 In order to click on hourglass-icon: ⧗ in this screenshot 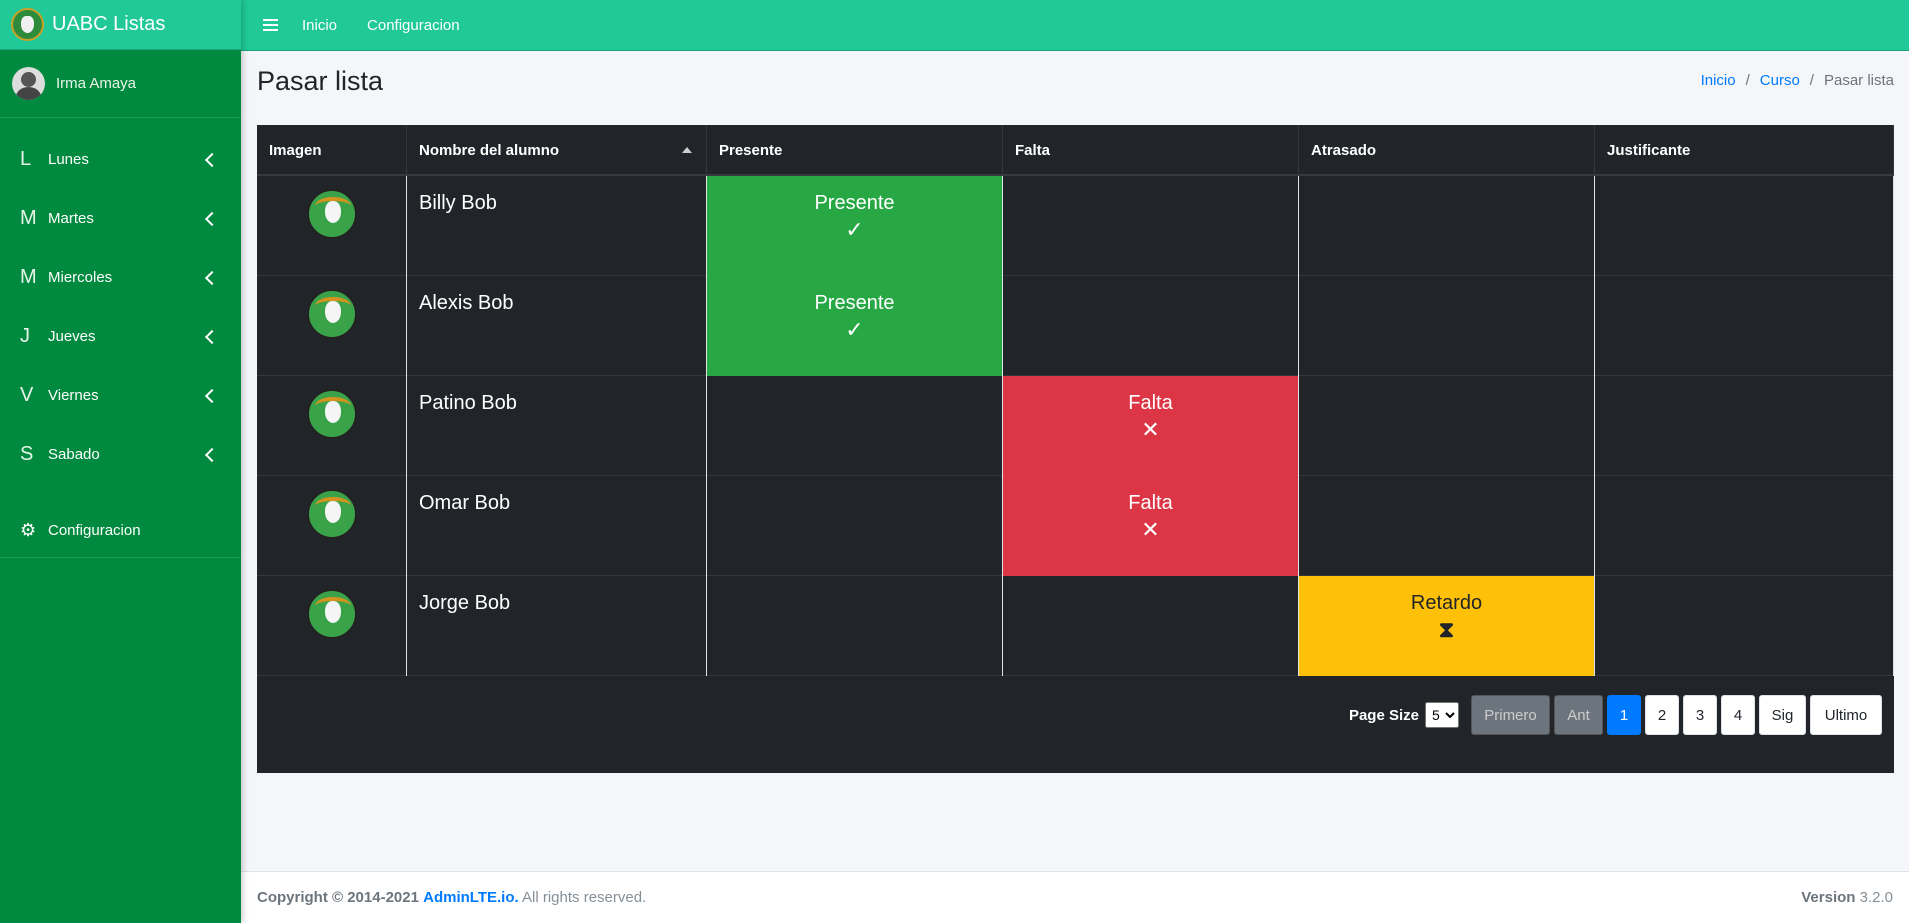, I will do `click(1446, 629)`.